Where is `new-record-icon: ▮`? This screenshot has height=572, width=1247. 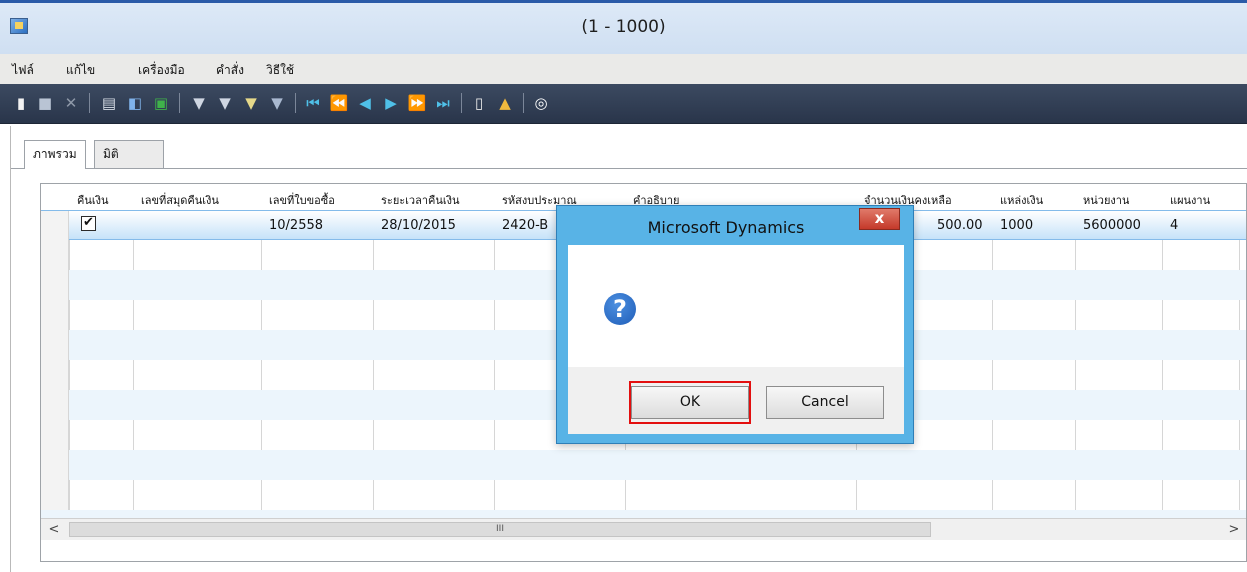 new-record-icon: ▮ is located at coordinates (21, 103).